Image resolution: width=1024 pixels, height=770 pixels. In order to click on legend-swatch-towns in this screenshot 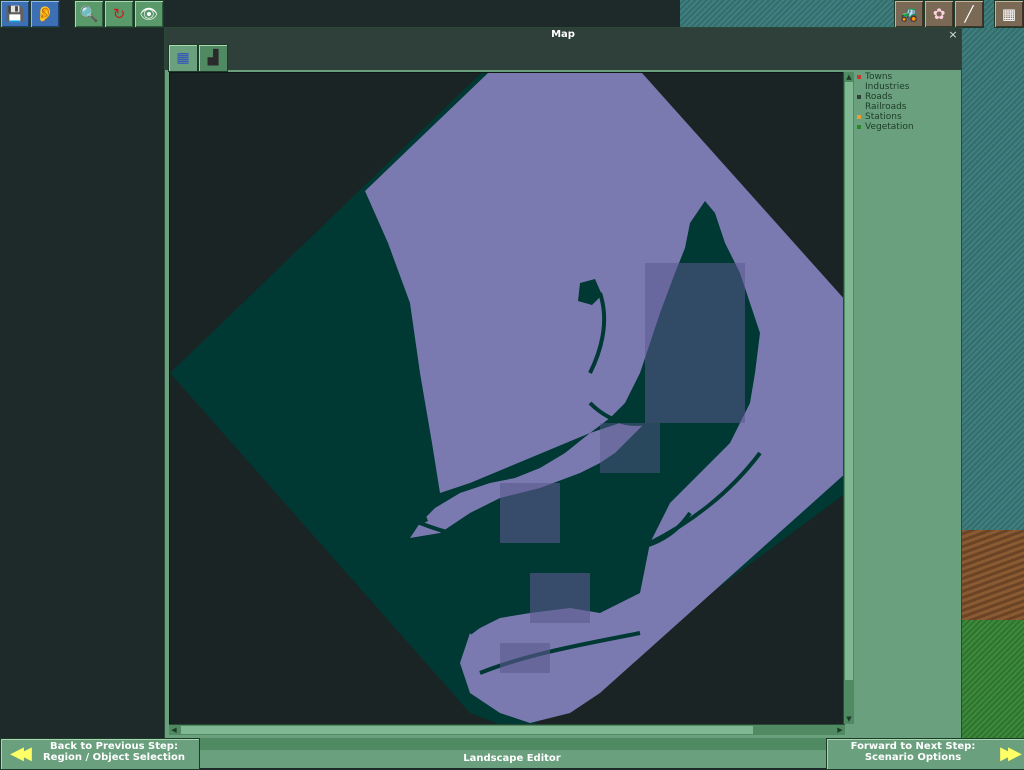, I will do `click(859, 77)`.